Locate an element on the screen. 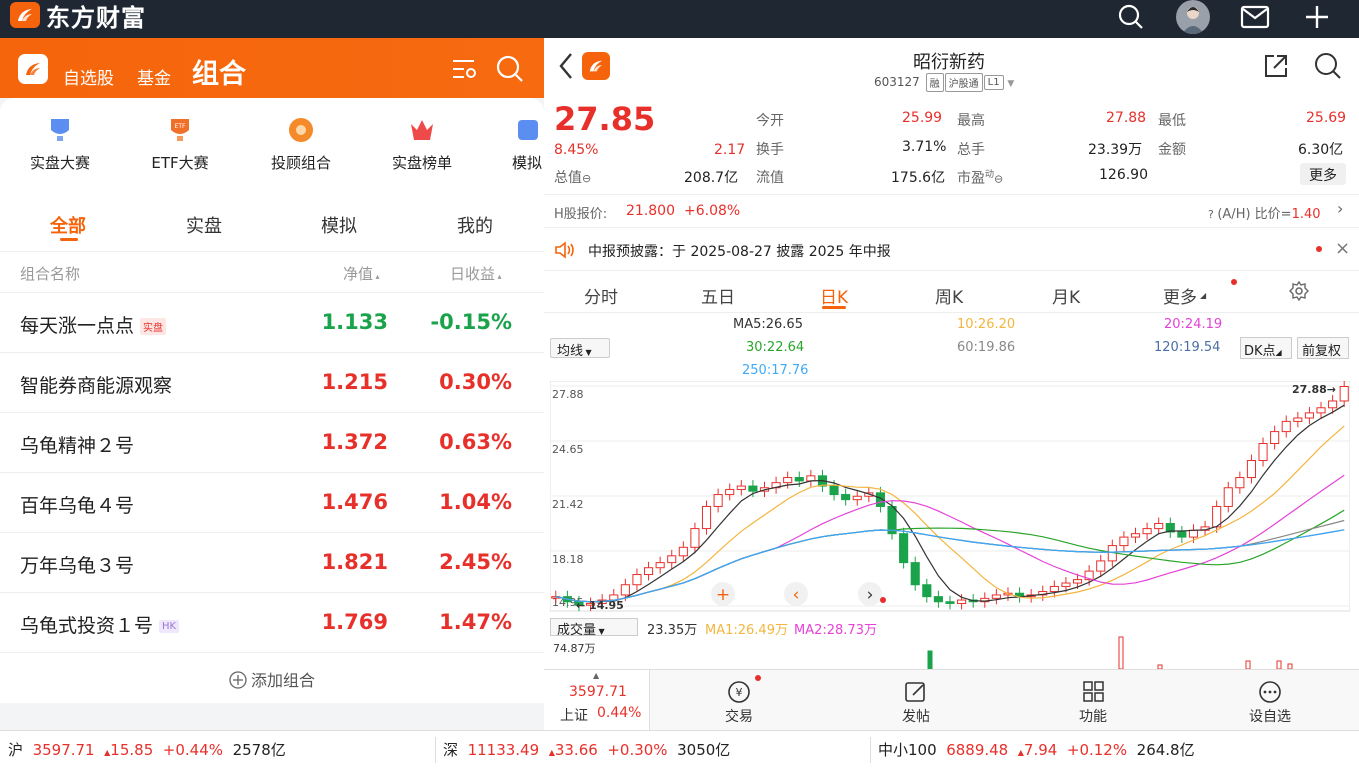 The image size is (1359, 768). kline-tab: 日K is located at coordinates (834, 295).